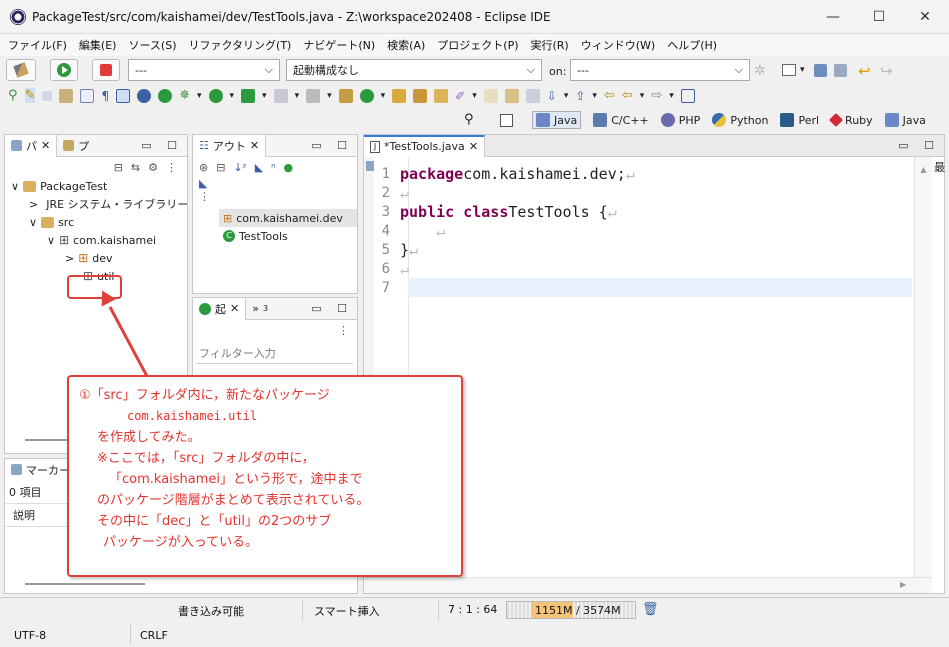 This screenshot has height=647, width=949. What do you see at coordinates (30, 95) in the screenshot?
I see `highlight-icon: ✎` at bounding box center [30, 95].